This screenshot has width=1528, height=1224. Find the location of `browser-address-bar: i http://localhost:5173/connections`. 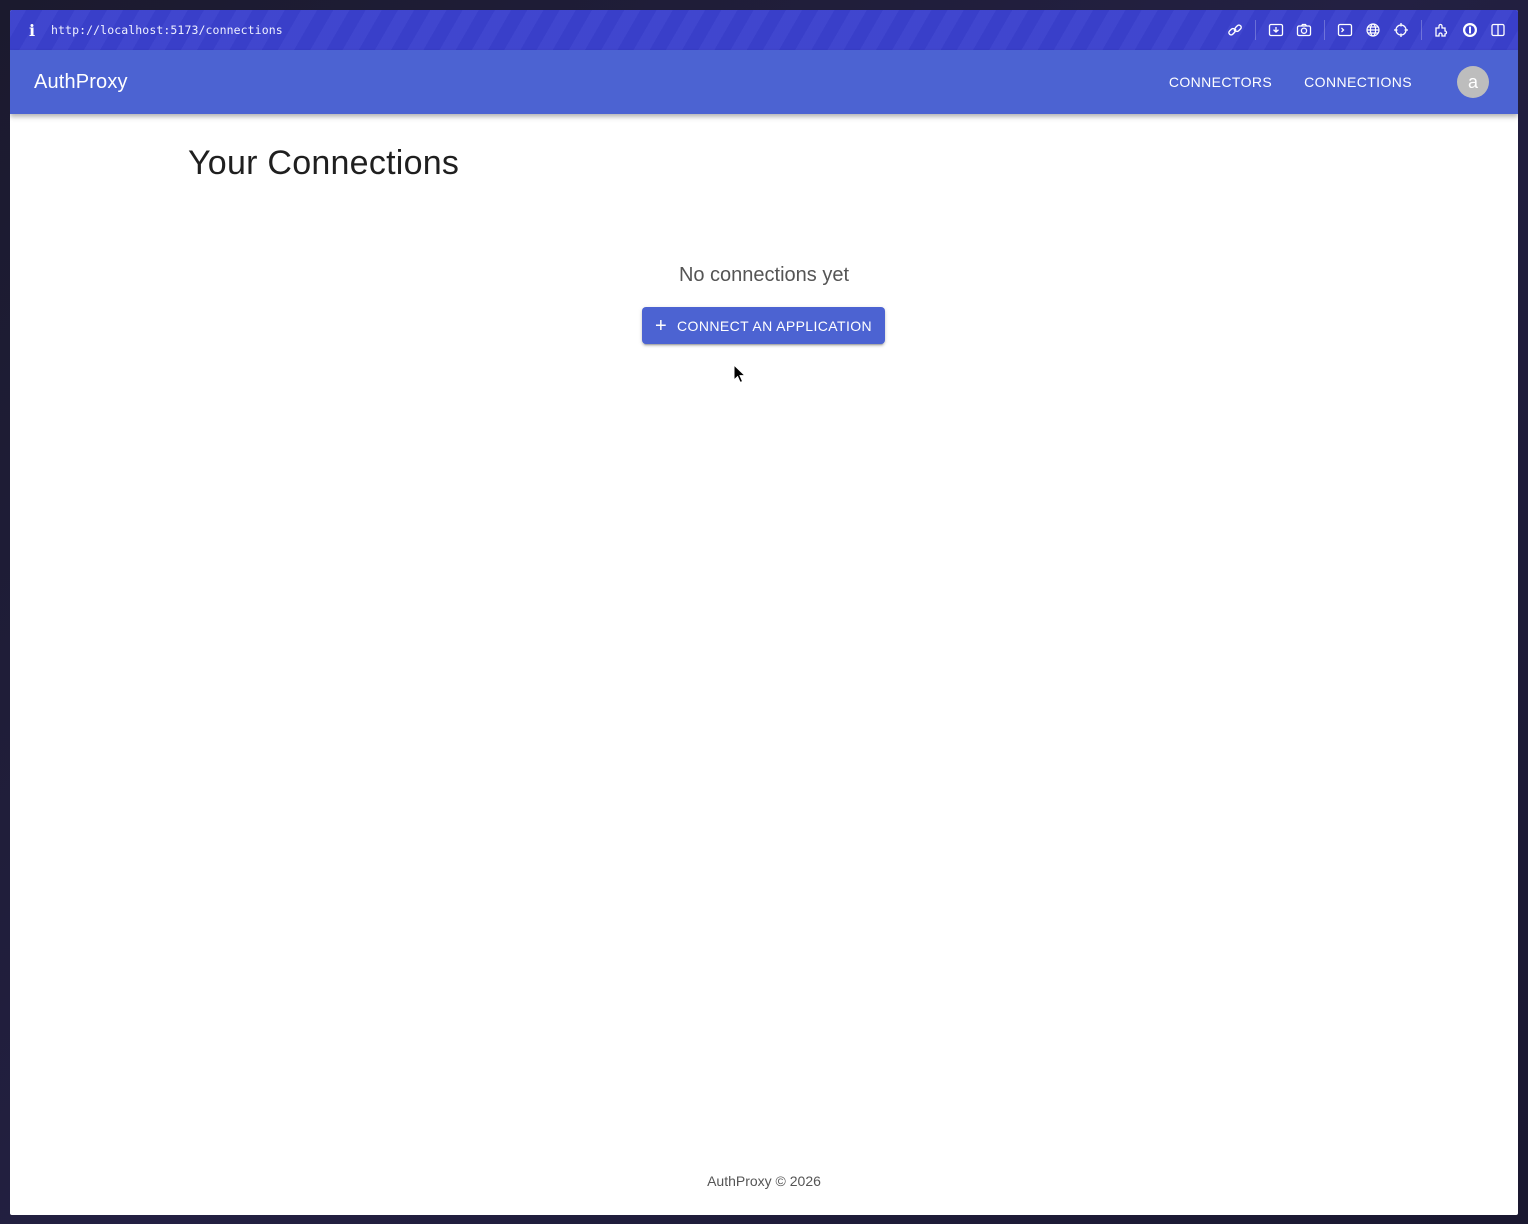

browser-address-bar: i http://localhost:5173/connections is located at coordinates (764, 30).